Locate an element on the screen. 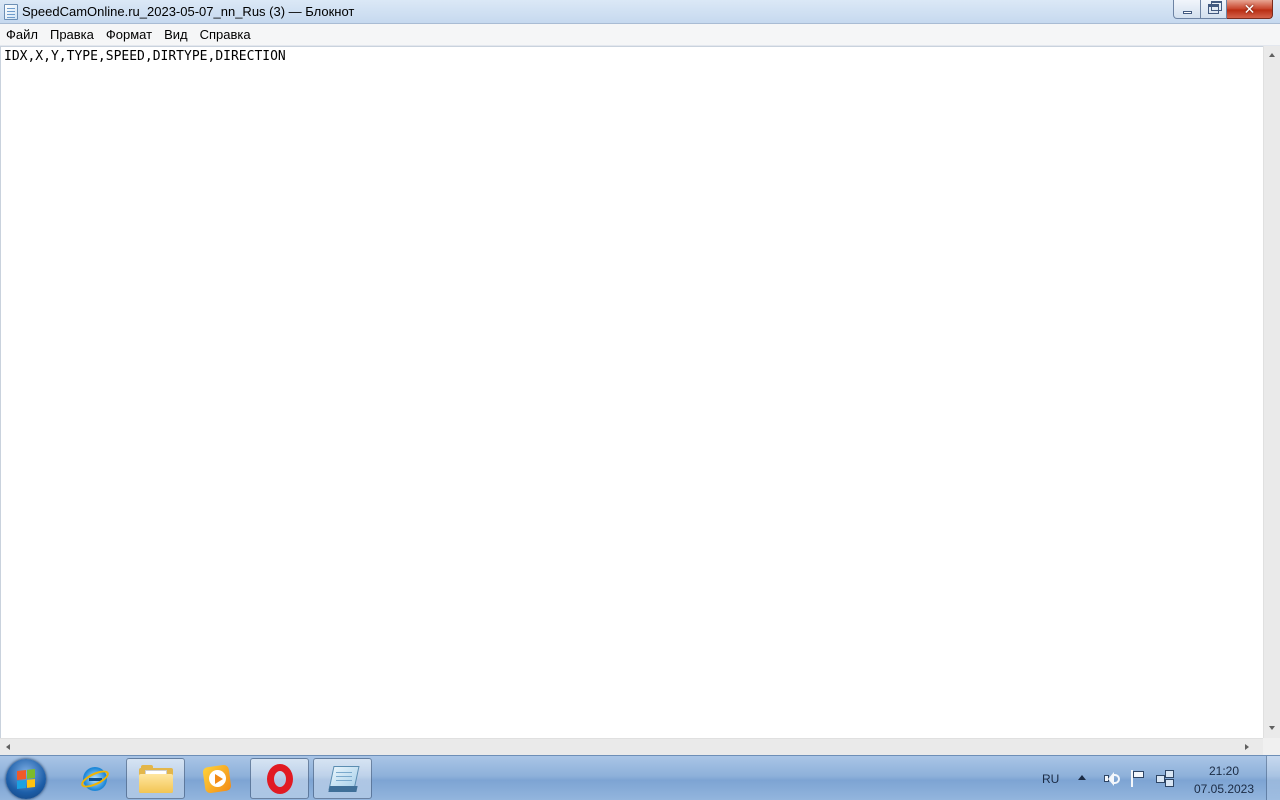  start-button is located at coordinates (26, 779).